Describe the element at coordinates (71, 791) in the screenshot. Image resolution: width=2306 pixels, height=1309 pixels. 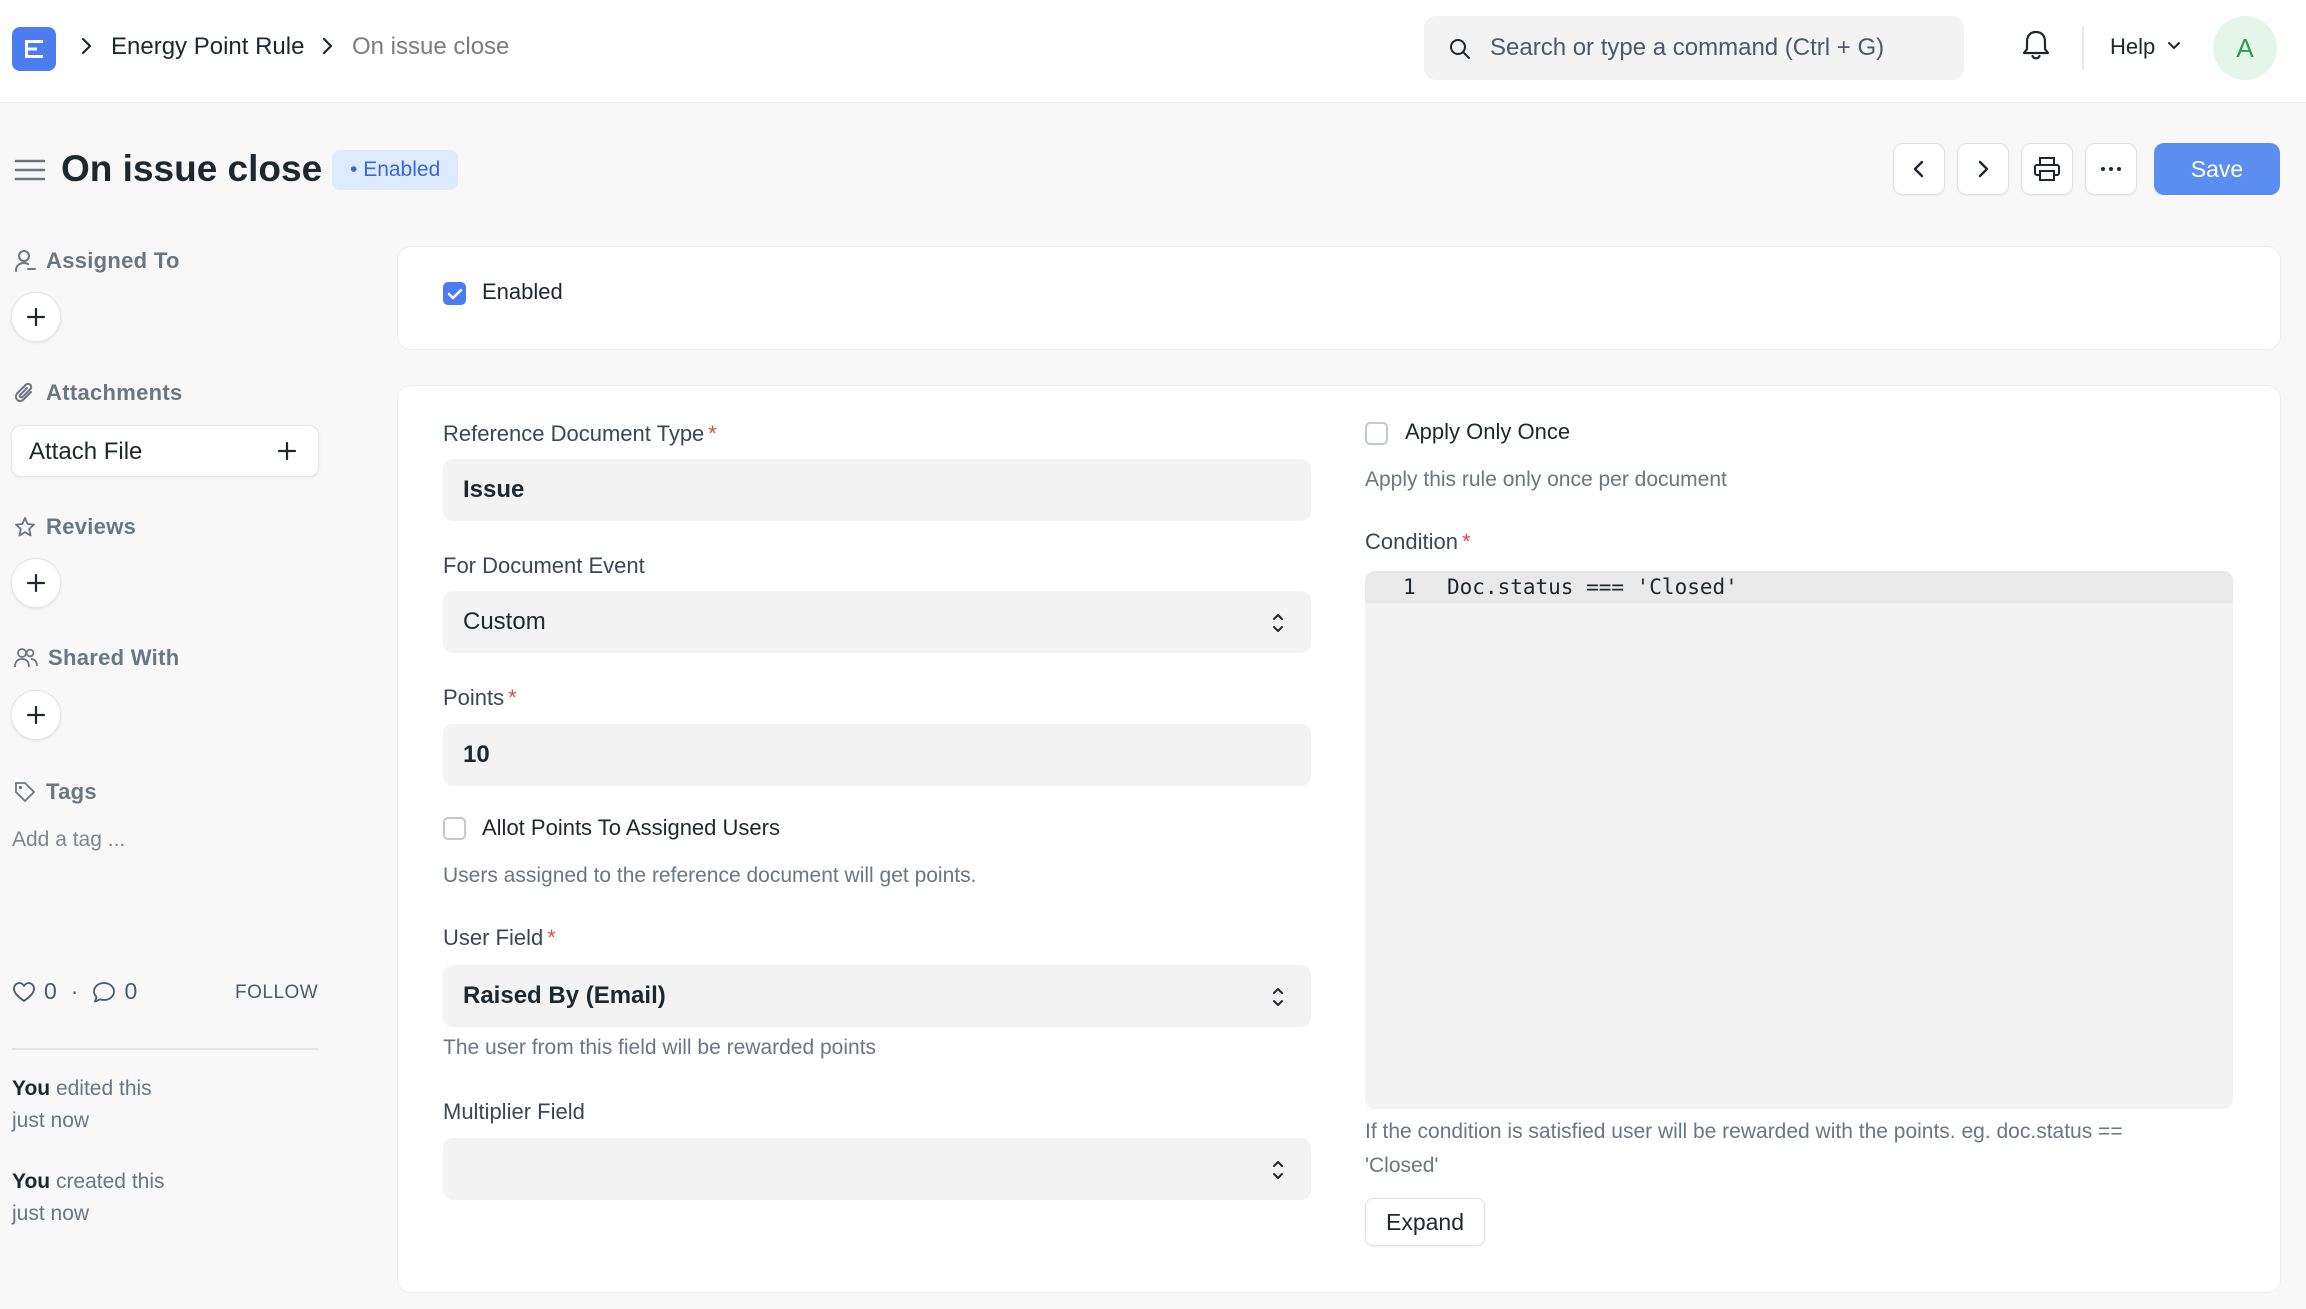
I see `tags-text: Tags` at that location.